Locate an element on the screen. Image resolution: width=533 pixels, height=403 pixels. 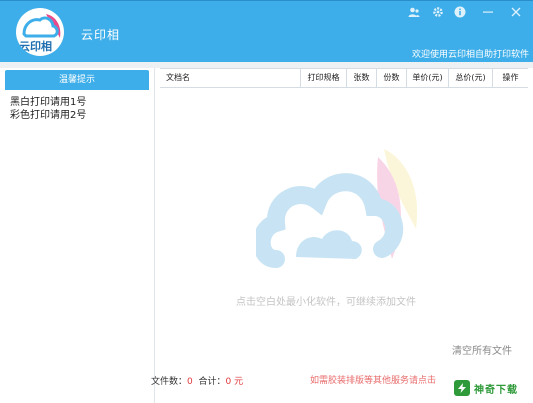
col-total-price: 总价(元) is located at coordinates (470, 78).